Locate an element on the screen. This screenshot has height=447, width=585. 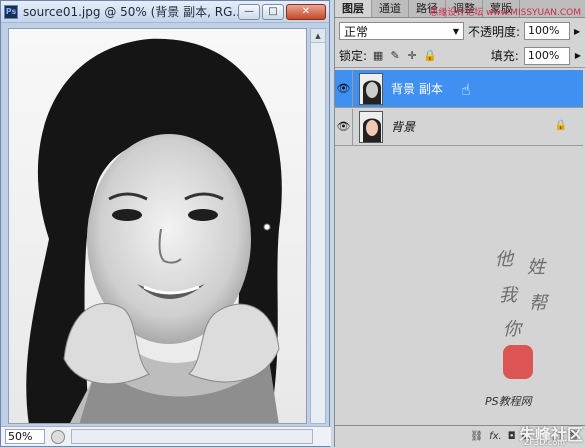
layer-name: 背景 副本 is located at coordinates (417, 89).